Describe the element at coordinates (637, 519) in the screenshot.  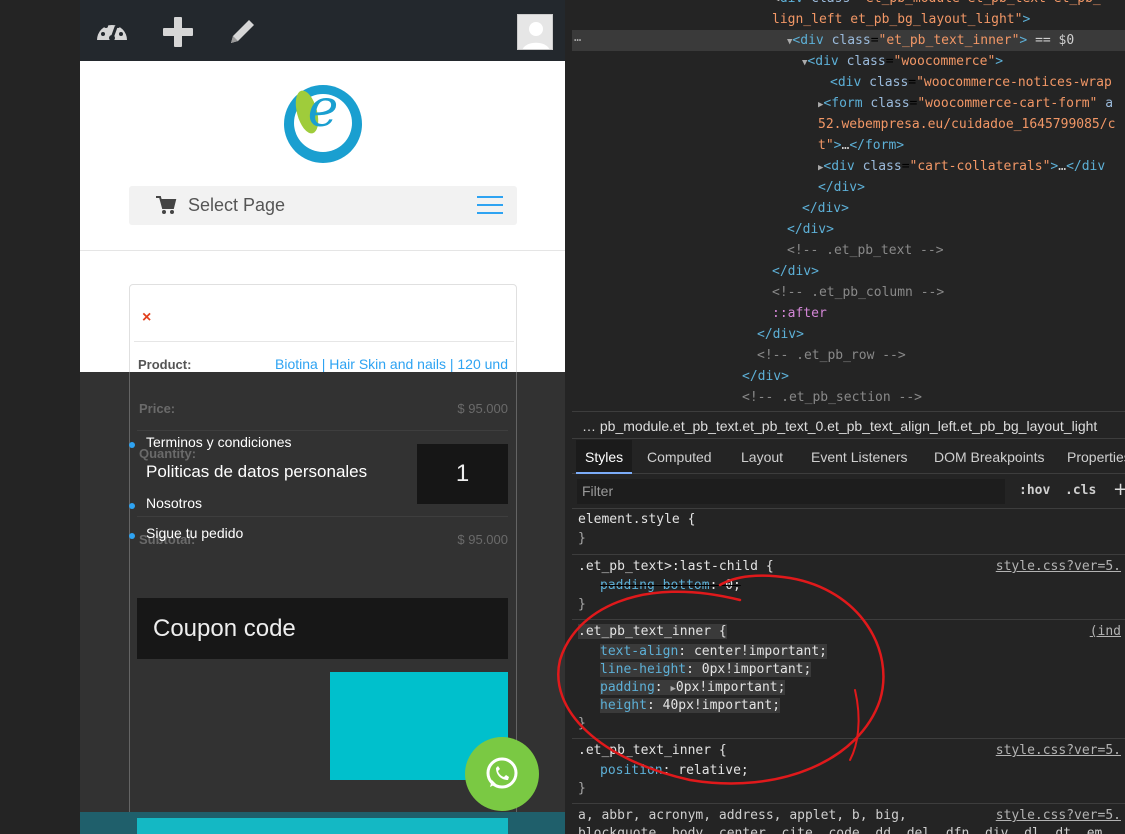
I see `rule-selector: element.style {` at that location.